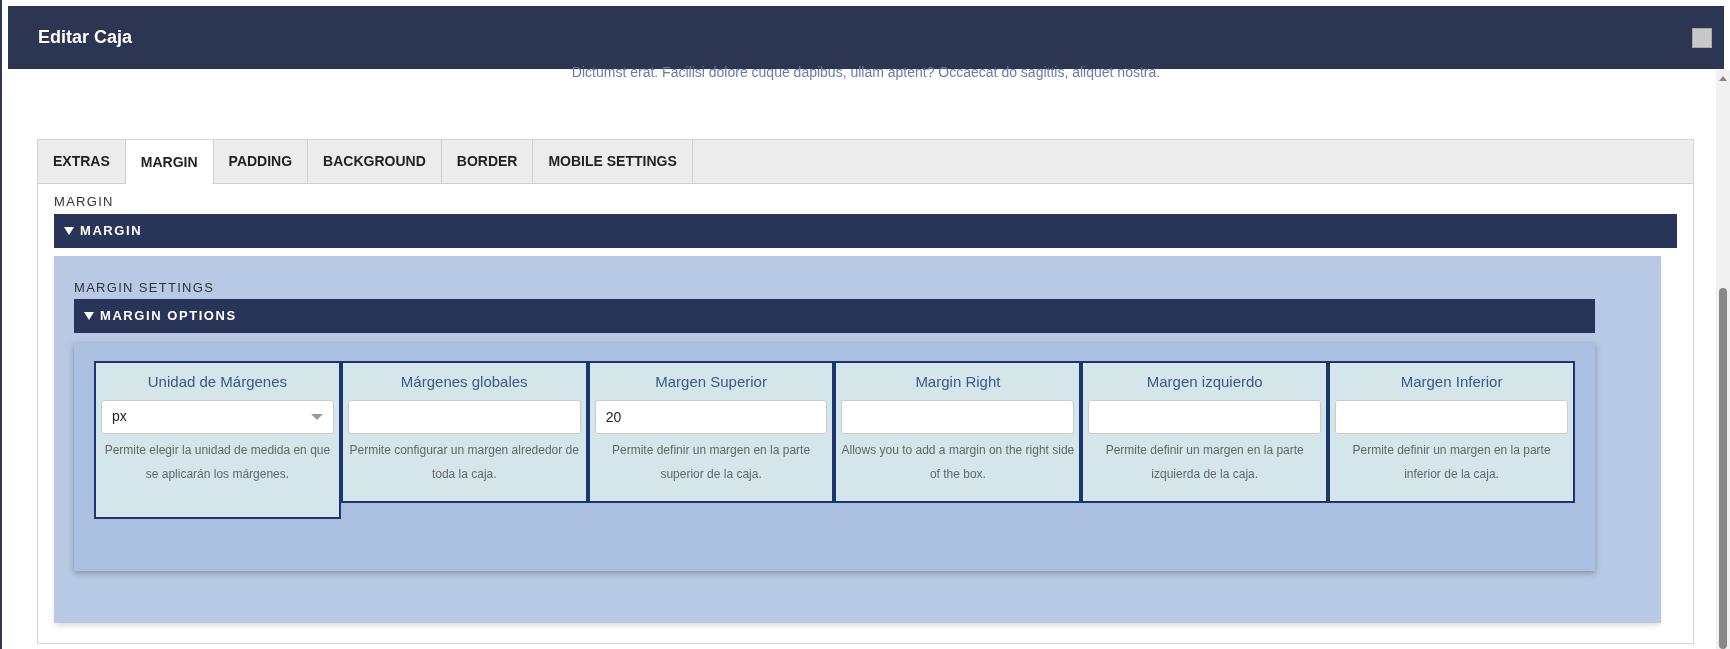 This screenshot has width=1730, height=649. Describe the element at coordinates (169, 162) in the screenshot. I see `tab: MARGIN` at that location.